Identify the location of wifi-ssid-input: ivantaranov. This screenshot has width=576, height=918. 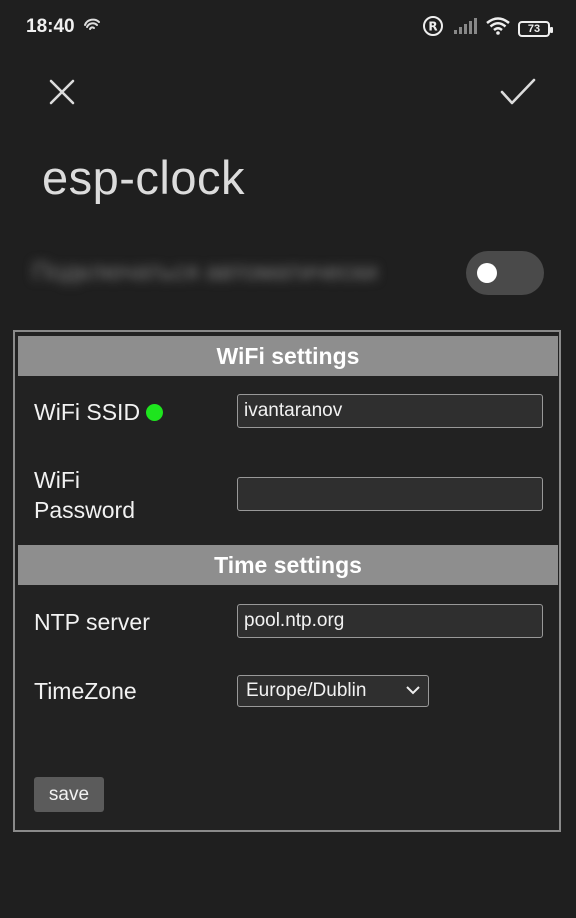
(390, 411).